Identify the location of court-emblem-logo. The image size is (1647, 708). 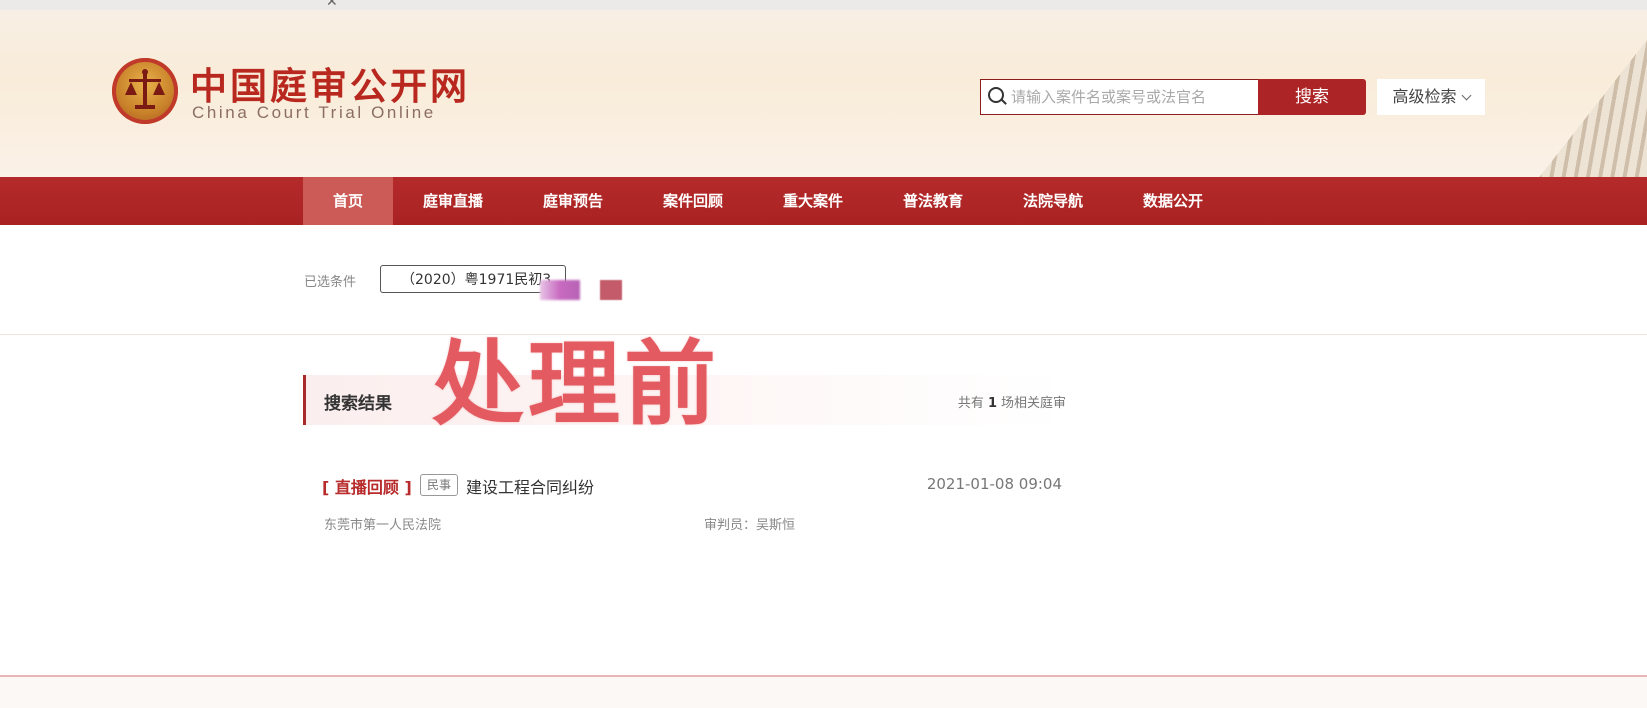
(145, 91).